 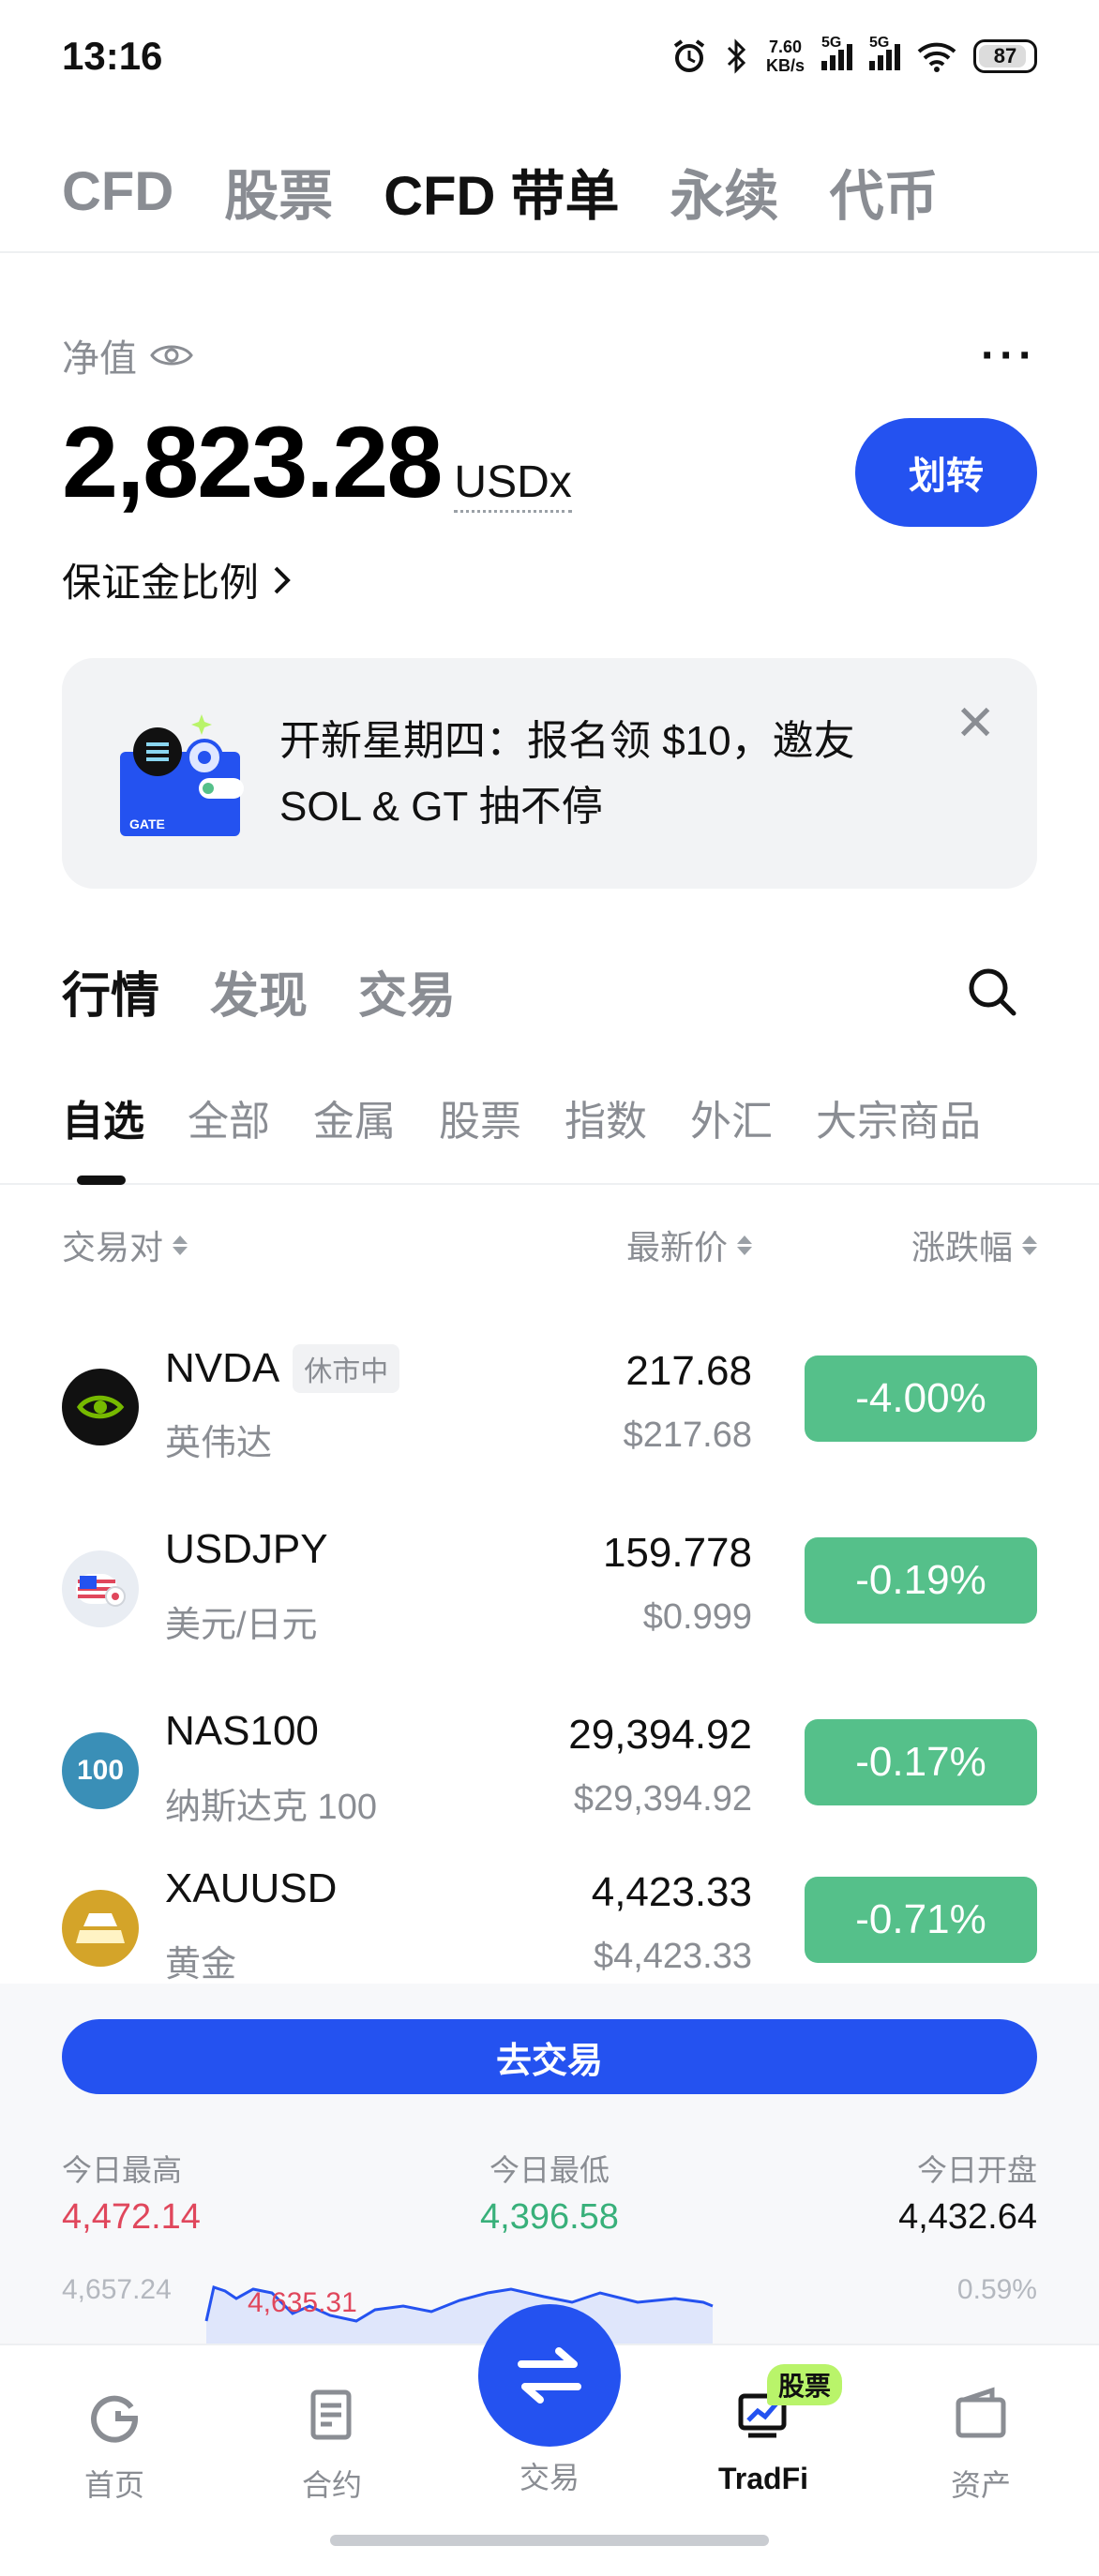 What do you see at coordinates (567, 774) in the screenshot?
I see `promo-text: 开新星期四：报名领 $10，邀友 SOL & GT 抽不停` at bounding box center [567, 774].